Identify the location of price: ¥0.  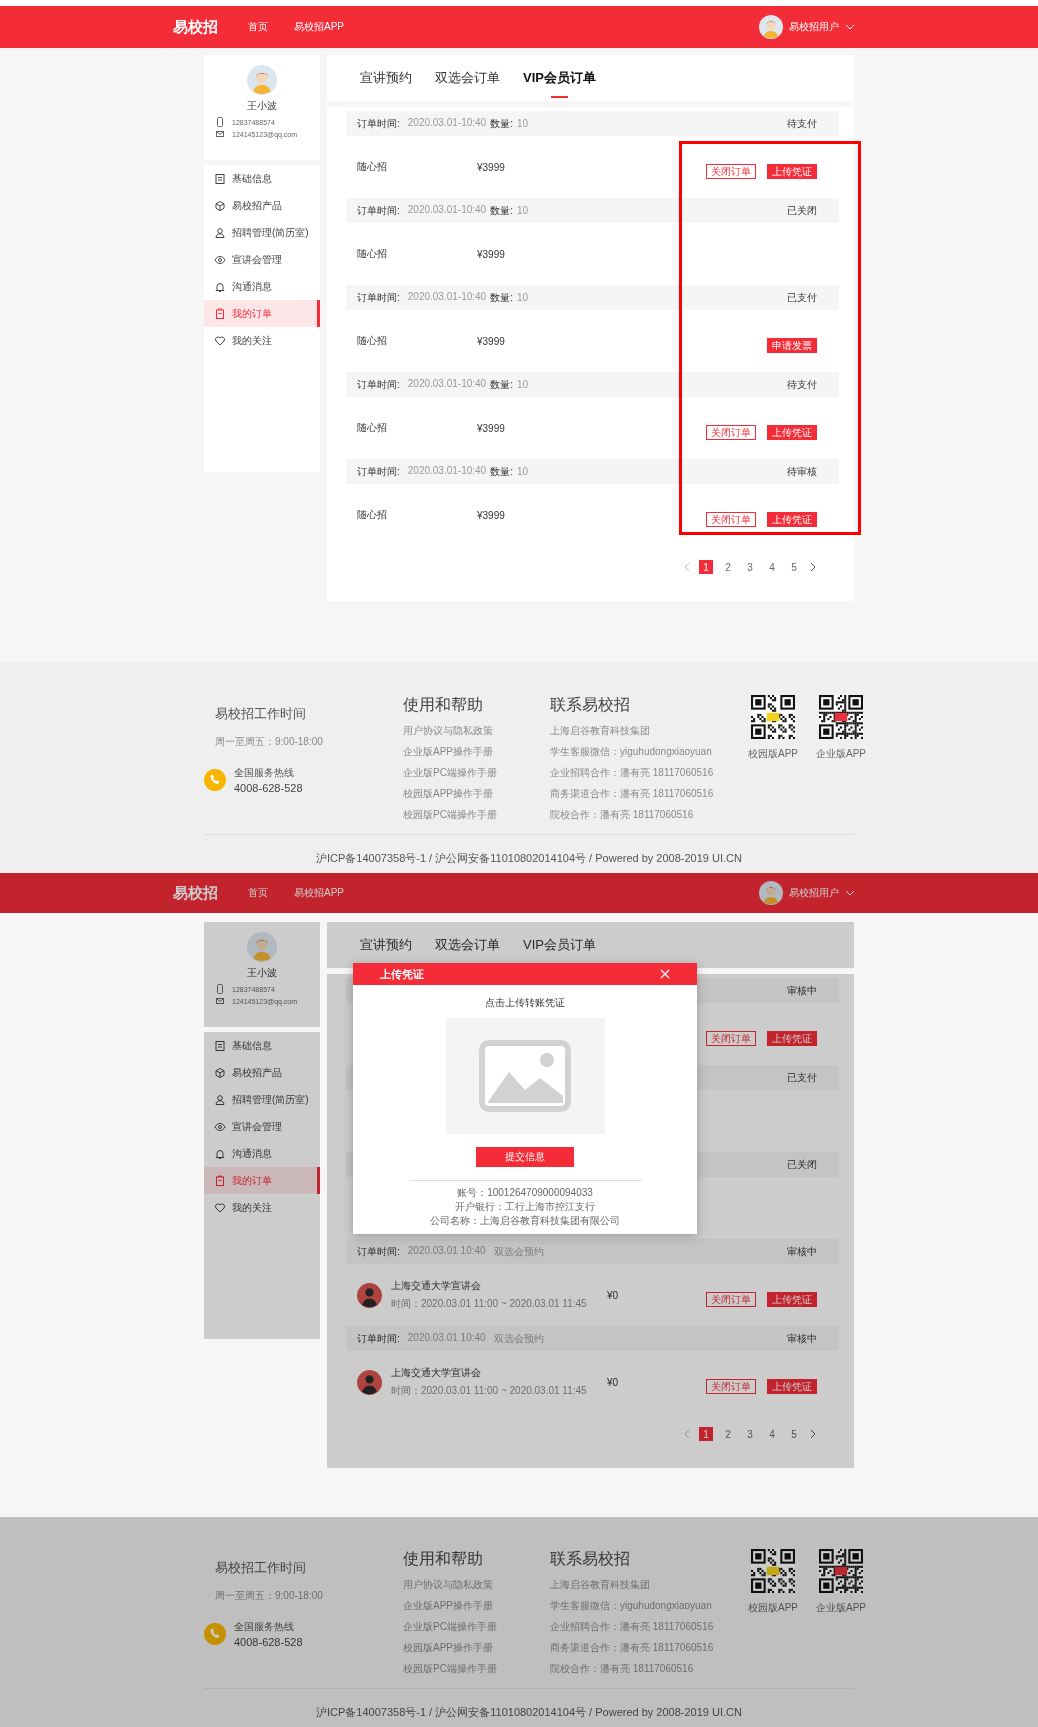
(613, 1295).